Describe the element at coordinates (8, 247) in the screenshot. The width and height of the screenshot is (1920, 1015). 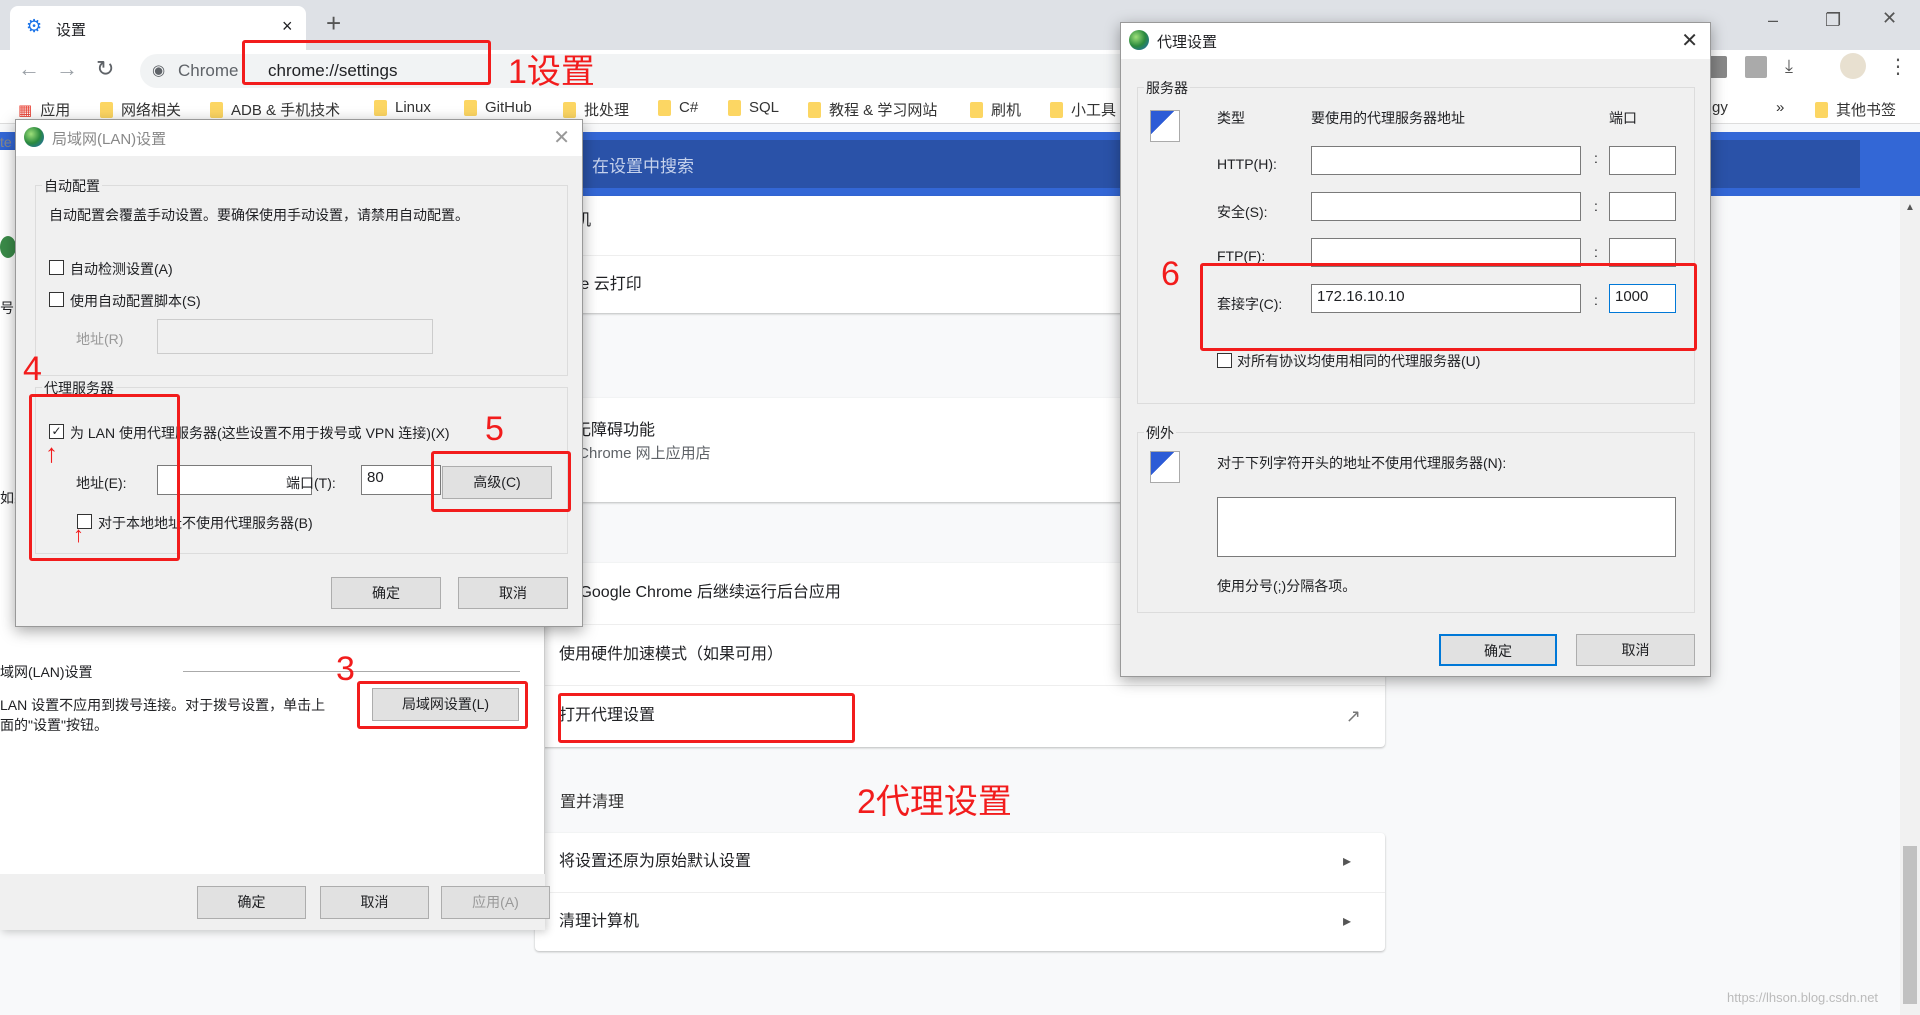
I see `globe-icon` at that location.